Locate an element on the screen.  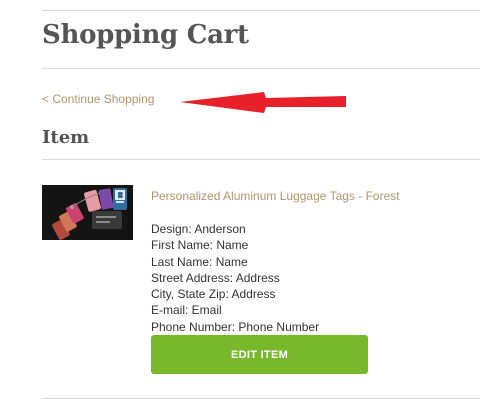
title-divider is located at coordinates (261, 68).